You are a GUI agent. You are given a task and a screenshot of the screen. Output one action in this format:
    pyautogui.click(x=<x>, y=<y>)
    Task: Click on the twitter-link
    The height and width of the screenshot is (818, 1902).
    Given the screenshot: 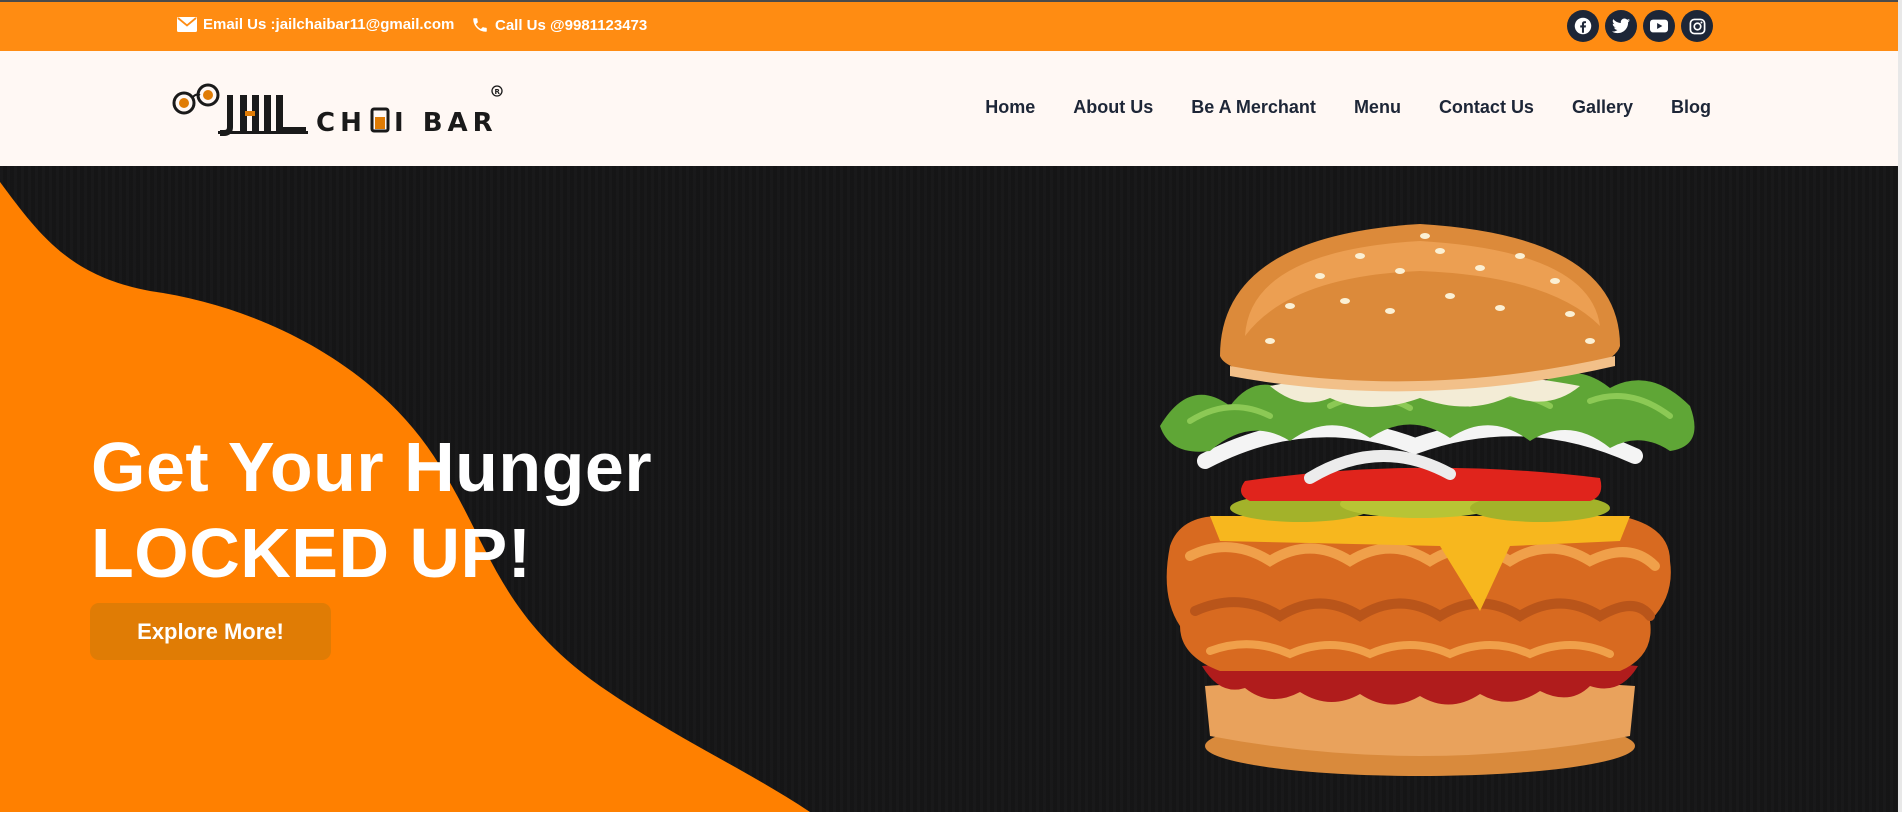 What is the action you would take?
    pyautogui.click(x=1621, y=26)
    